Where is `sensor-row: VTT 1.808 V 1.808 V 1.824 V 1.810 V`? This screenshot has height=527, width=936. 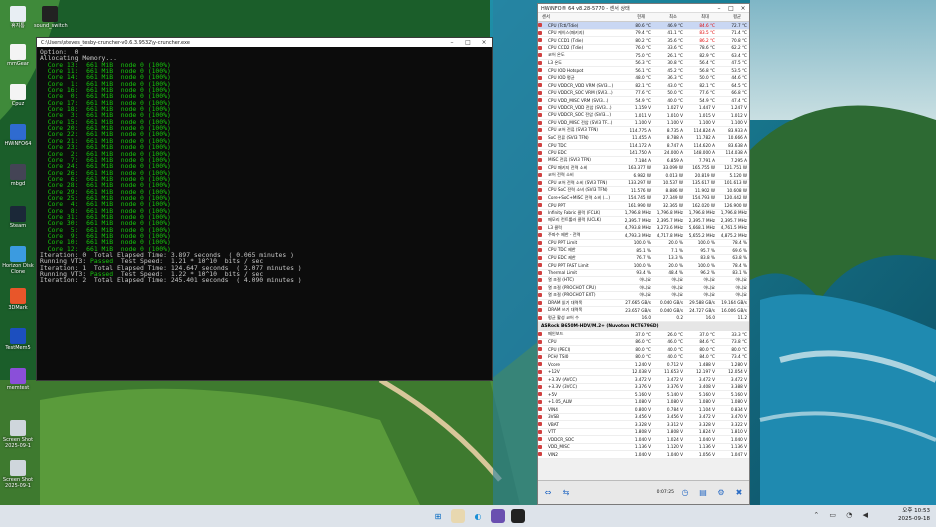
sensor-row: VTT 1.808 V 1.808 V 1.824 V 1.810 V is located at coordinates (643, 432).